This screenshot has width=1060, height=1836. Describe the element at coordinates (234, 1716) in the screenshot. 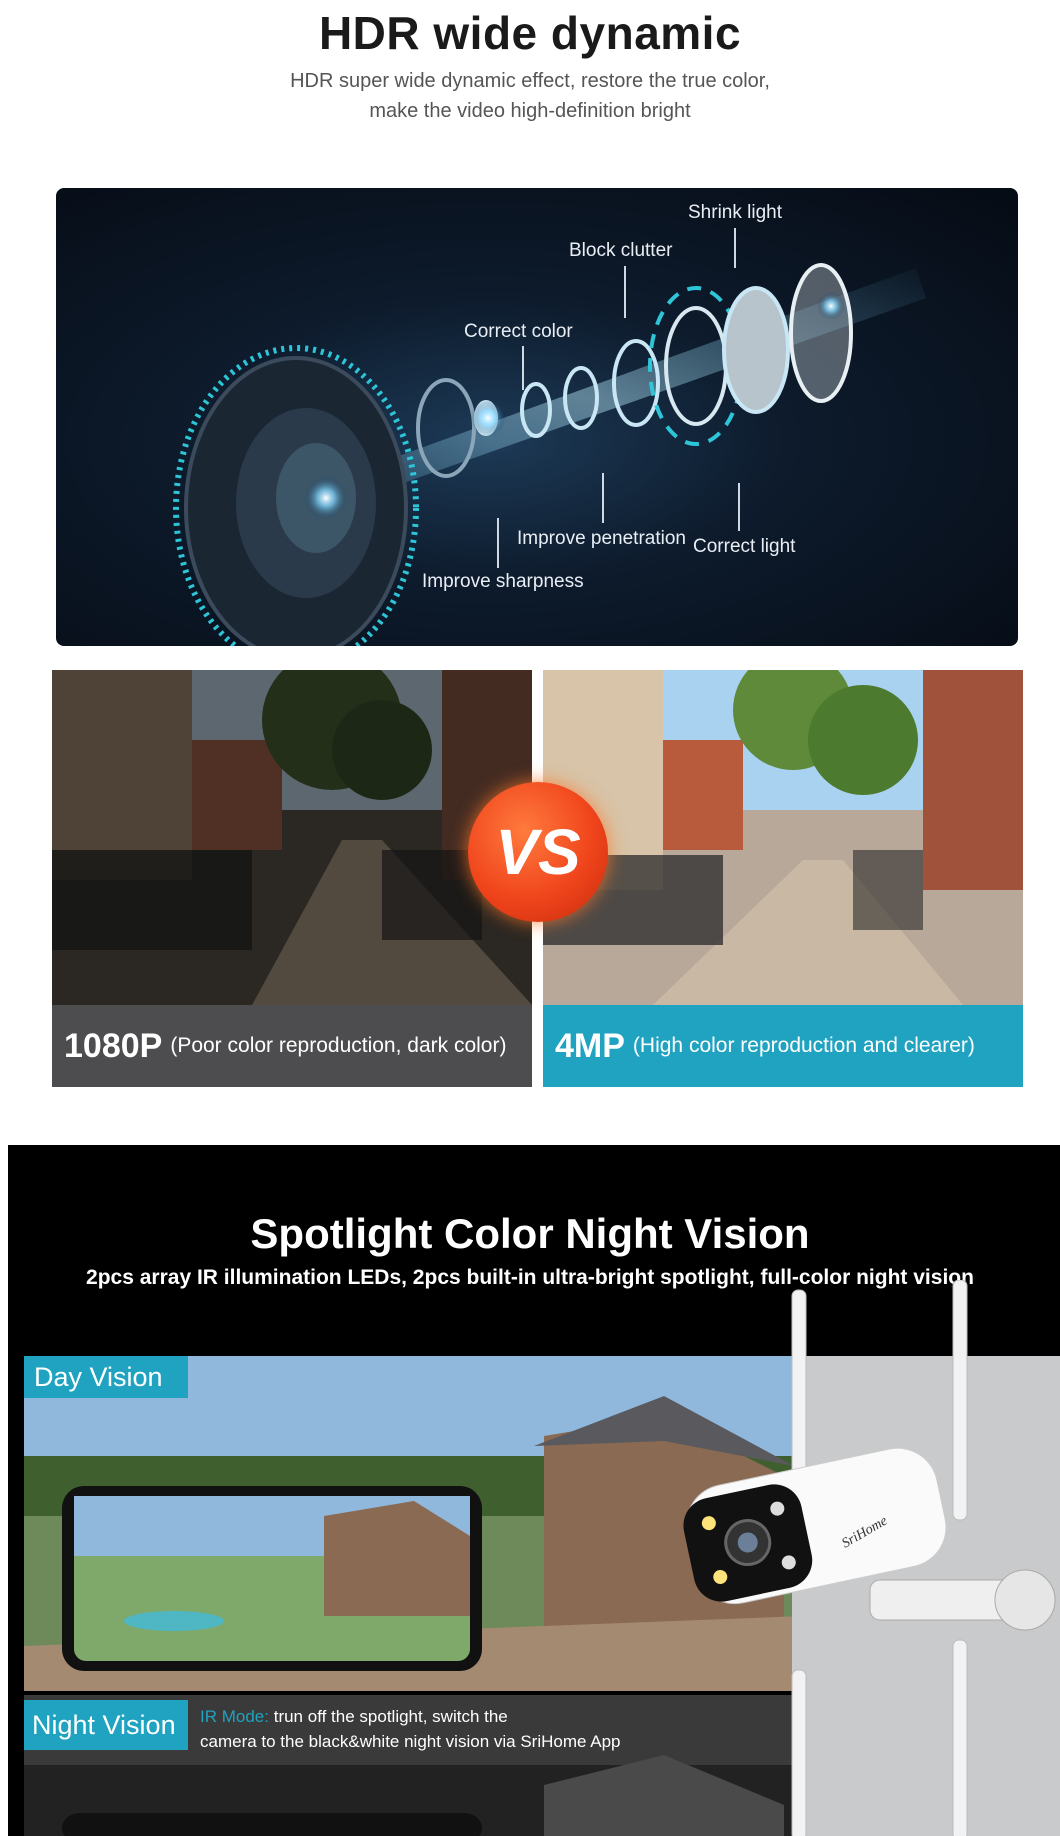

I see `ir-mode-label: IR Mode:` at that location.